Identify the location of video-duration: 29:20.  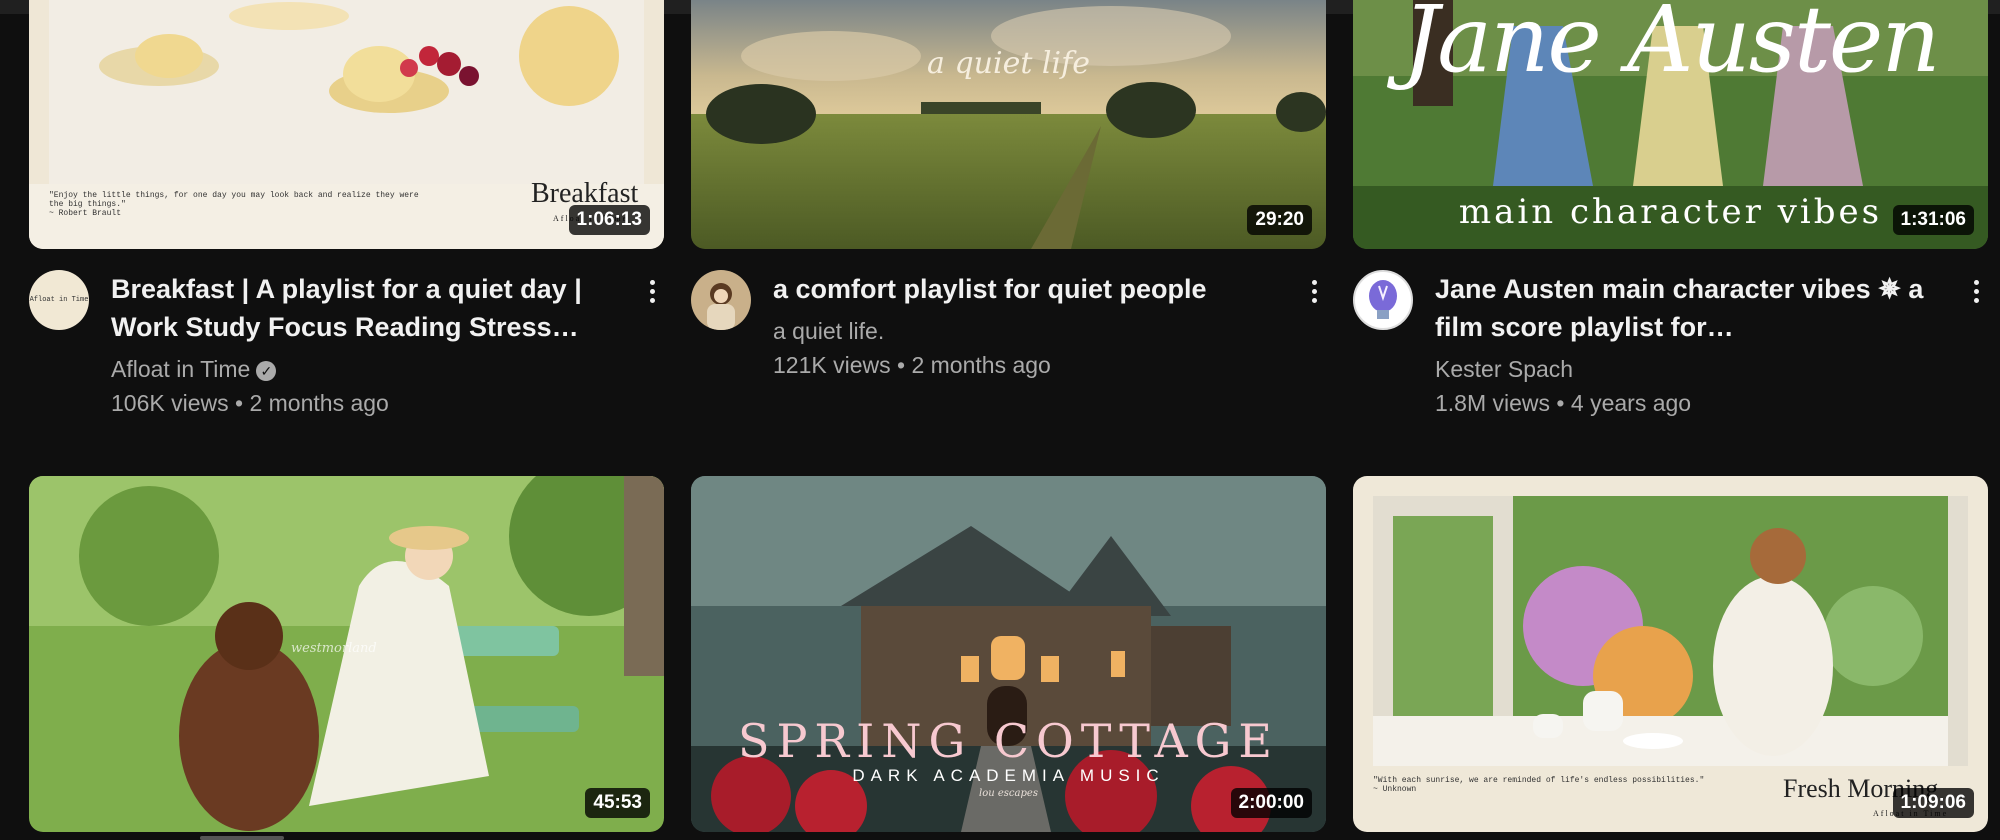
(1279, 220).